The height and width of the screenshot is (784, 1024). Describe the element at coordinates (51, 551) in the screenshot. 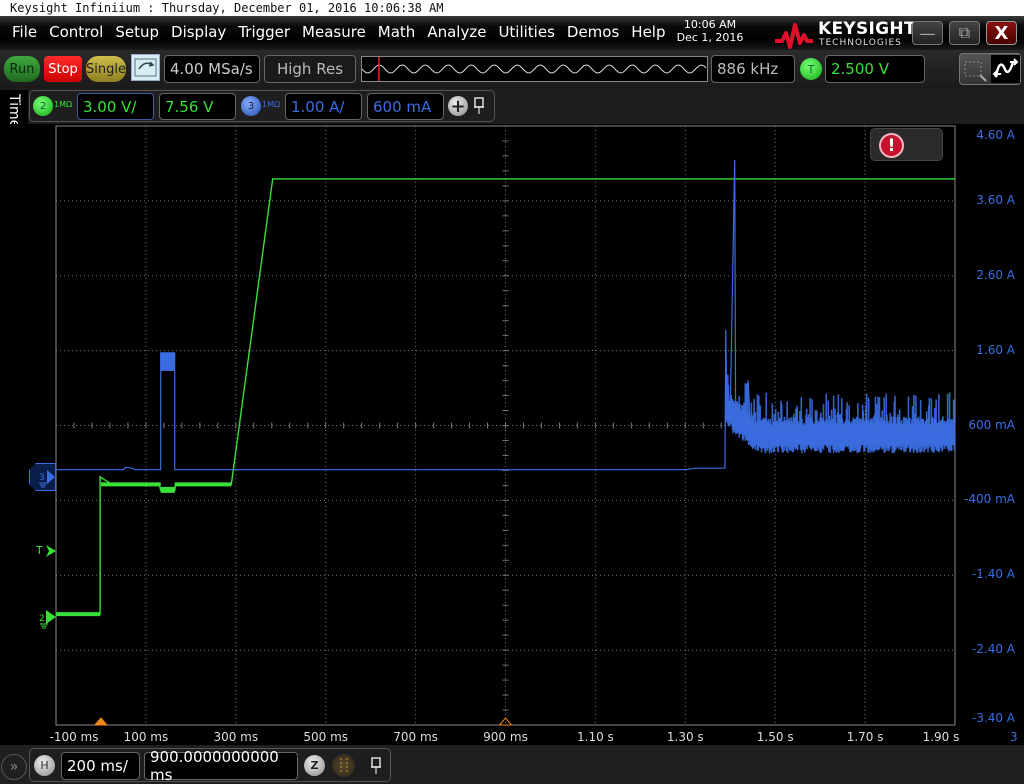

I see `trigger-arrow-icon` at that location.